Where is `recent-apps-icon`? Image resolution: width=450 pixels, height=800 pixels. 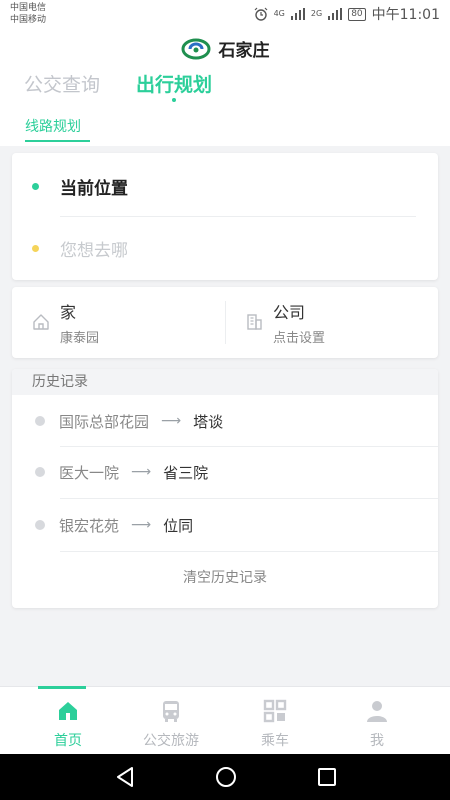
recent-apps-icon is located at coordinates (327, 777).